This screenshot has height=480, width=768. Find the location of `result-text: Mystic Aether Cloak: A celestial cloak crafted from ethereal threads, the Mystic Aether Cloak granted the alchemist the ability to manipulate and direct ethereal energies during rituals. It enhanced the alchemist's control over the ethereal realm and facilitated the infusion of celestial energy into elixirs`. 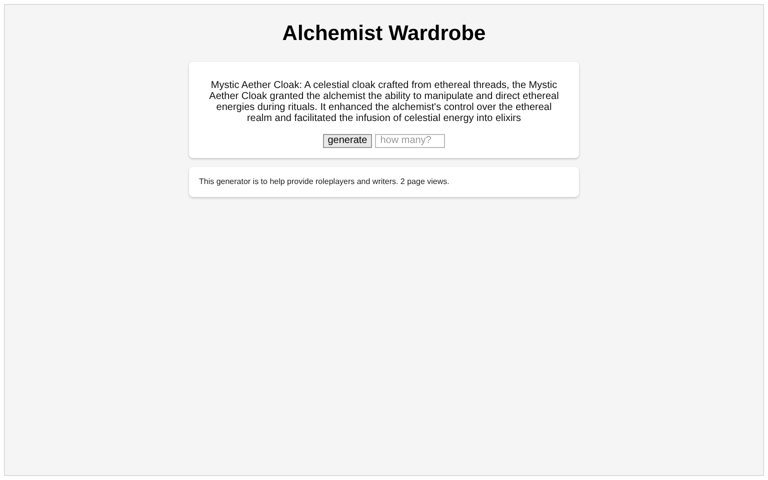

result-text: Mystic Aether Cloak: A celestial cloak crafted from ethereal threads, the Mystic Aether Cloak granted the alchemist the ability to manipulate and direct ethereal energies during rituals. It enhanced the alchemist's control over the ethereal realm and facilitated the infusion of celestial energy into elixirs is located at coordinates (384, 102).